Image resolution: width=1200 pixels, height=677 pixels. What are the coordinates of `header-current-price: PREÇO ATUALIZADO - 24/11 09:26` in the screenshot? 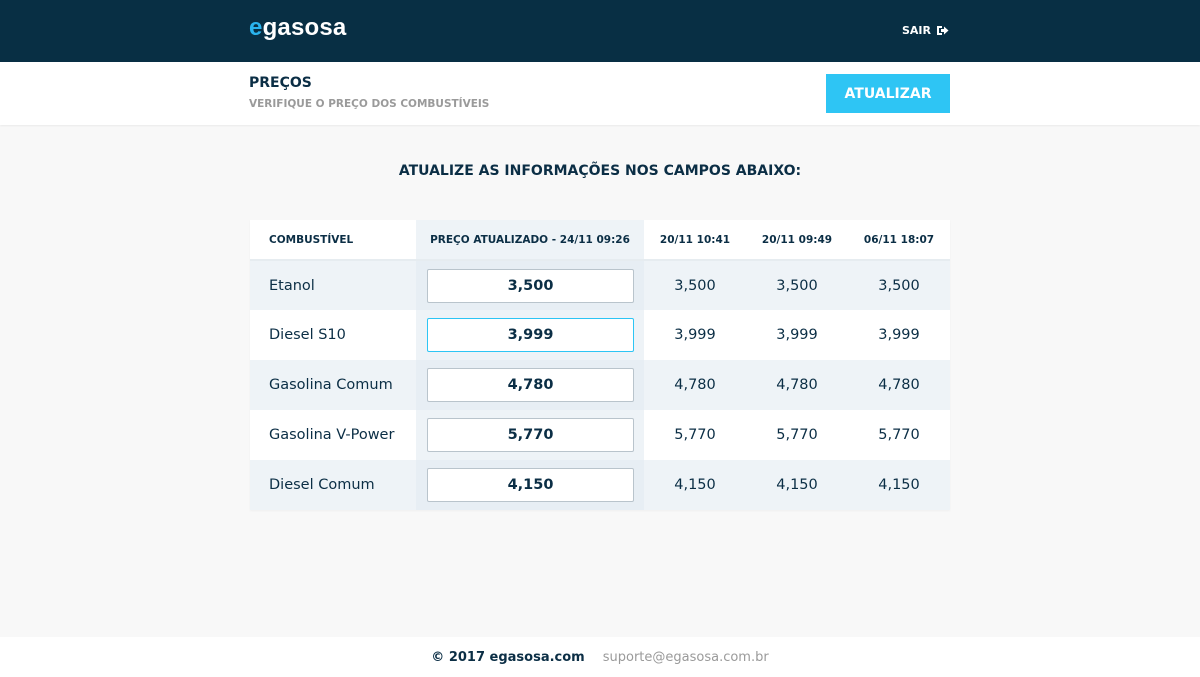 It's located at (530, 240).